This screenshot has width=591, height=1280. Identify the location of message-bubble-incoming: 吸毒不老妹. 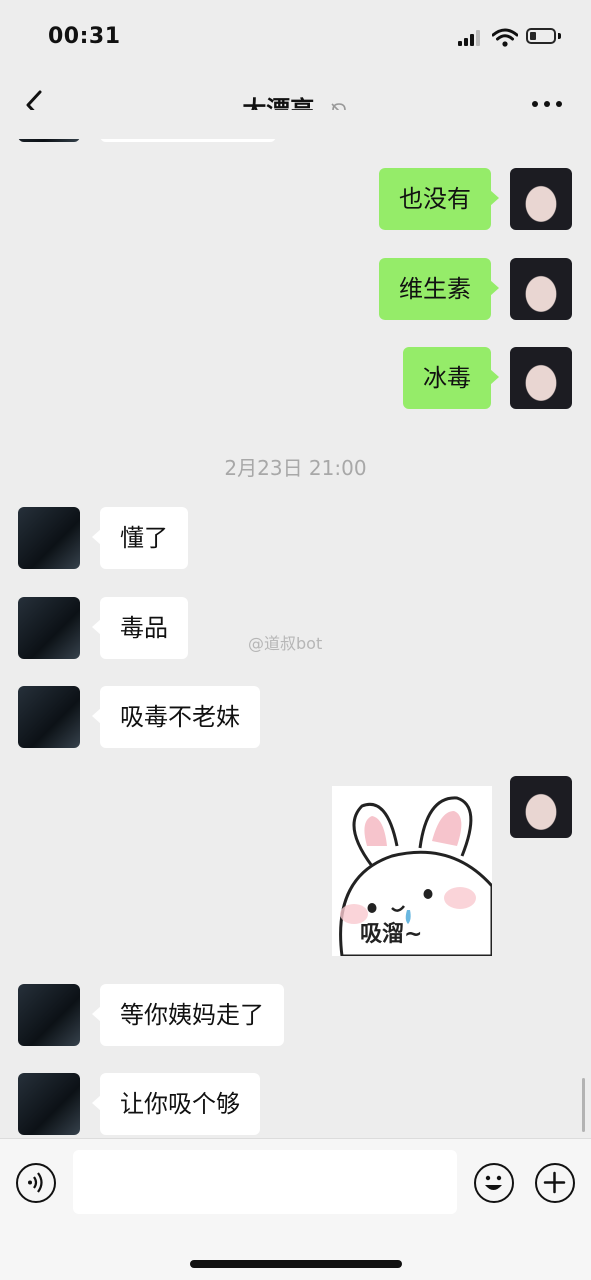
(176, 717).